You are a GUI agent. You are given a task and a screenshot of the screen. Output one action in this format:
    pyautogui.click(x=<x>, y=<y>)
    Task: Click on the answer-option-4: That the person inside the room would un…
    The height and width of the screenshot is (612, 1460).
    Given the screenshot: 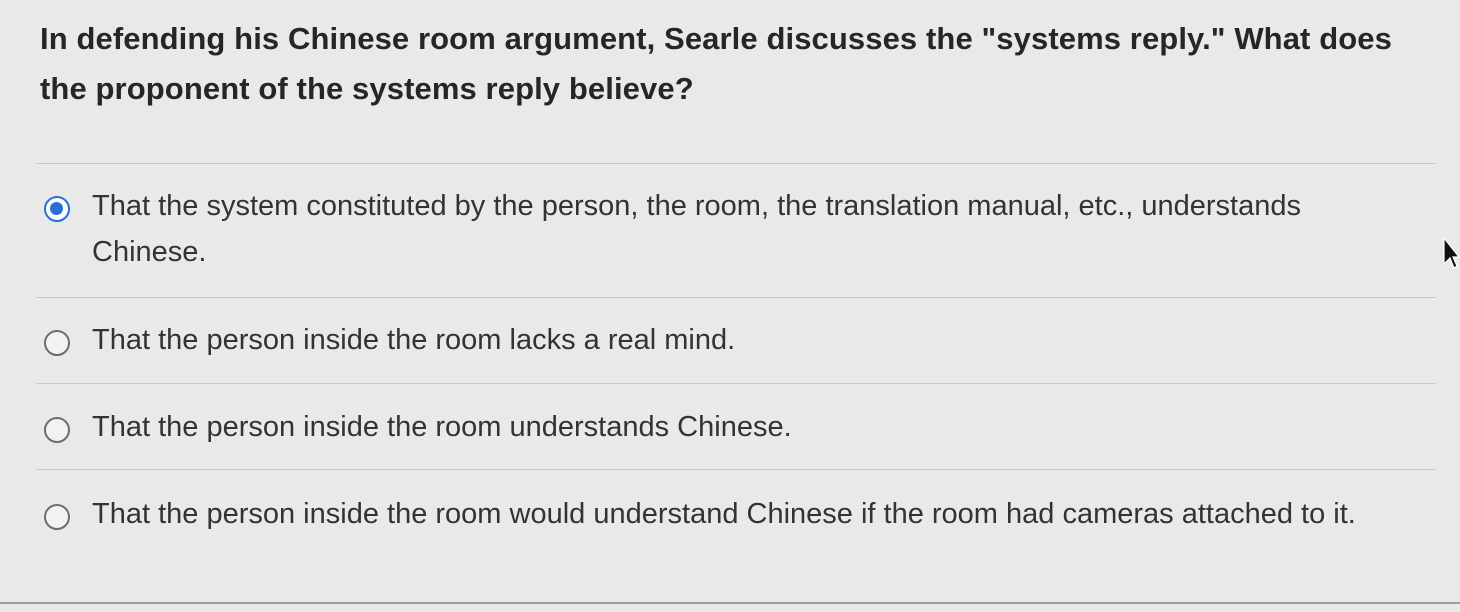 What is the action you would take?
    pyautogui.click(x=739, y=517)
    